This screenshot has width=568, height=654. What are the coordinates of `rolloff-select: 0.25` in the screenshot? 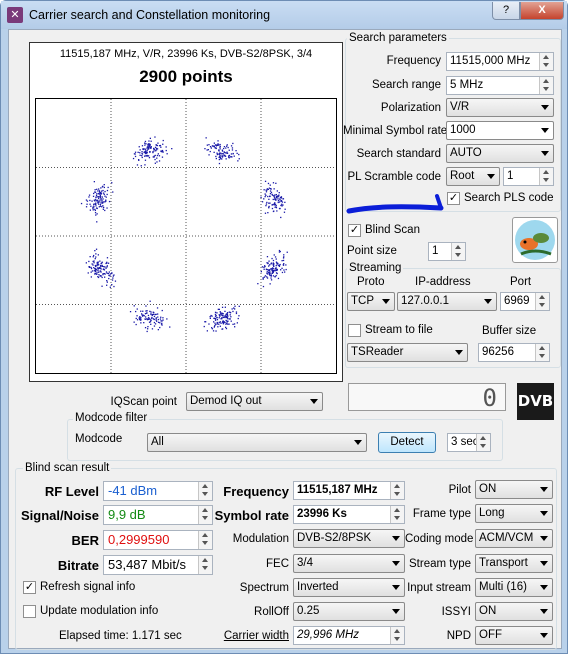 It's located at (349, 611).